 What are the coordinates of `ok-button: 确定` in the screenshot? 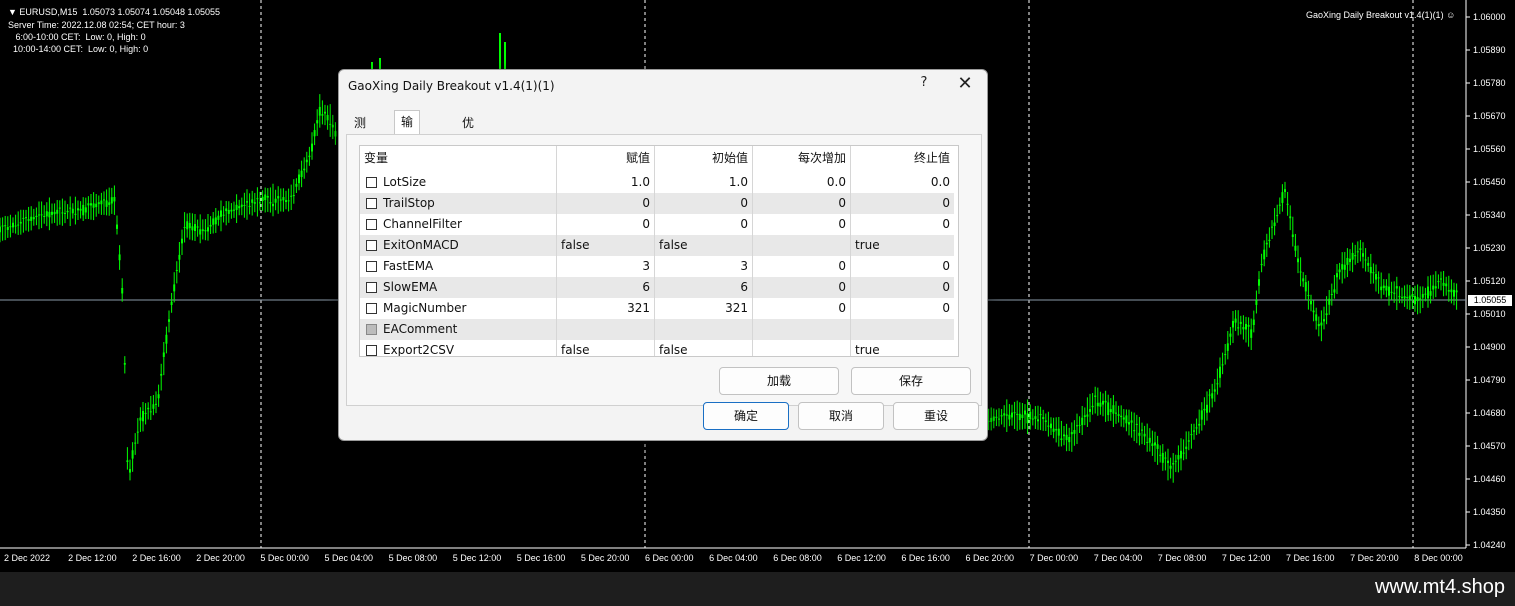 It's located at (746, 416).